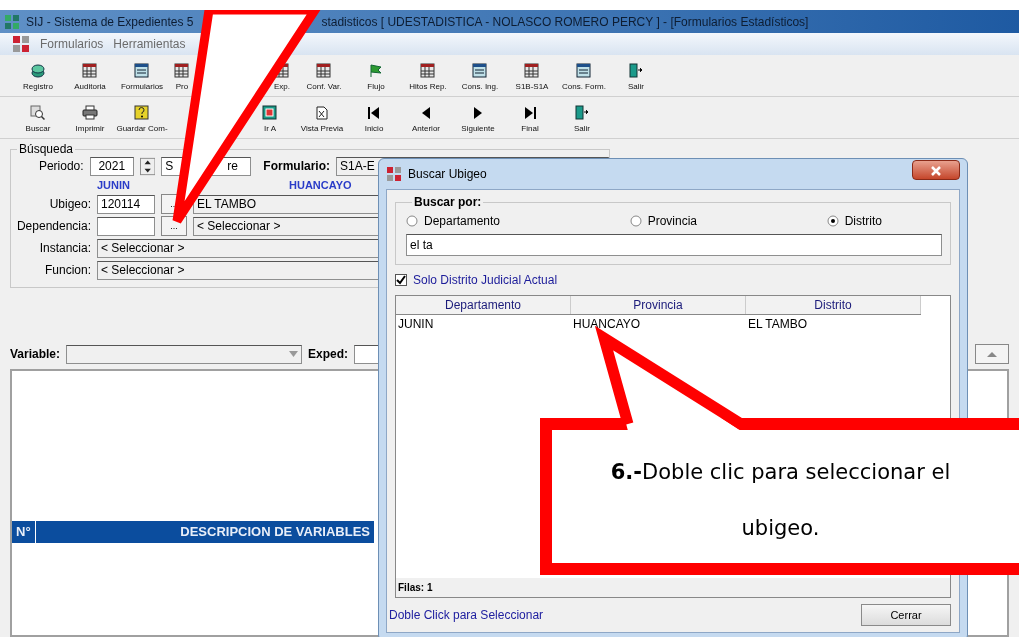 Image resolution: width=1019 pixels, height=637 pixels. Describe the element at coordinates (483, 305) in the screenshot. I see `column-header: Departamento` at that location.